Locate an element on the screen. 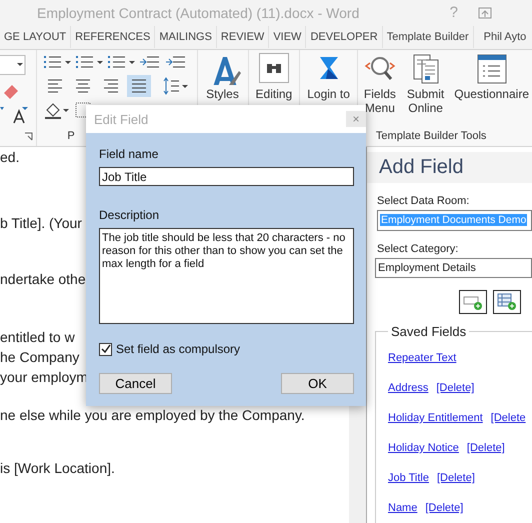 The width and height of the screenshot is (532, 523). ok-button: OK is located at coordinates (317, 383).